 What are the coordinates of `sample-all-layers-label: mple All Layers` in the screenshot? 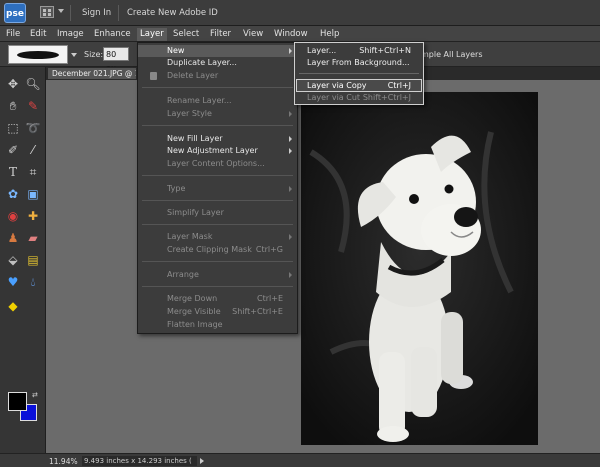 It's located at (452, 54).